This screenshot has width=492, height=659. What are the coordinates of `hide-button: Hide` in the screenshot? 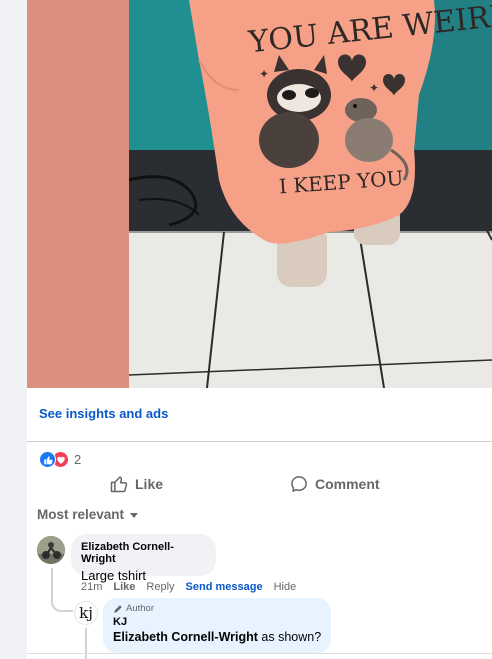 It's located at (285, 587).